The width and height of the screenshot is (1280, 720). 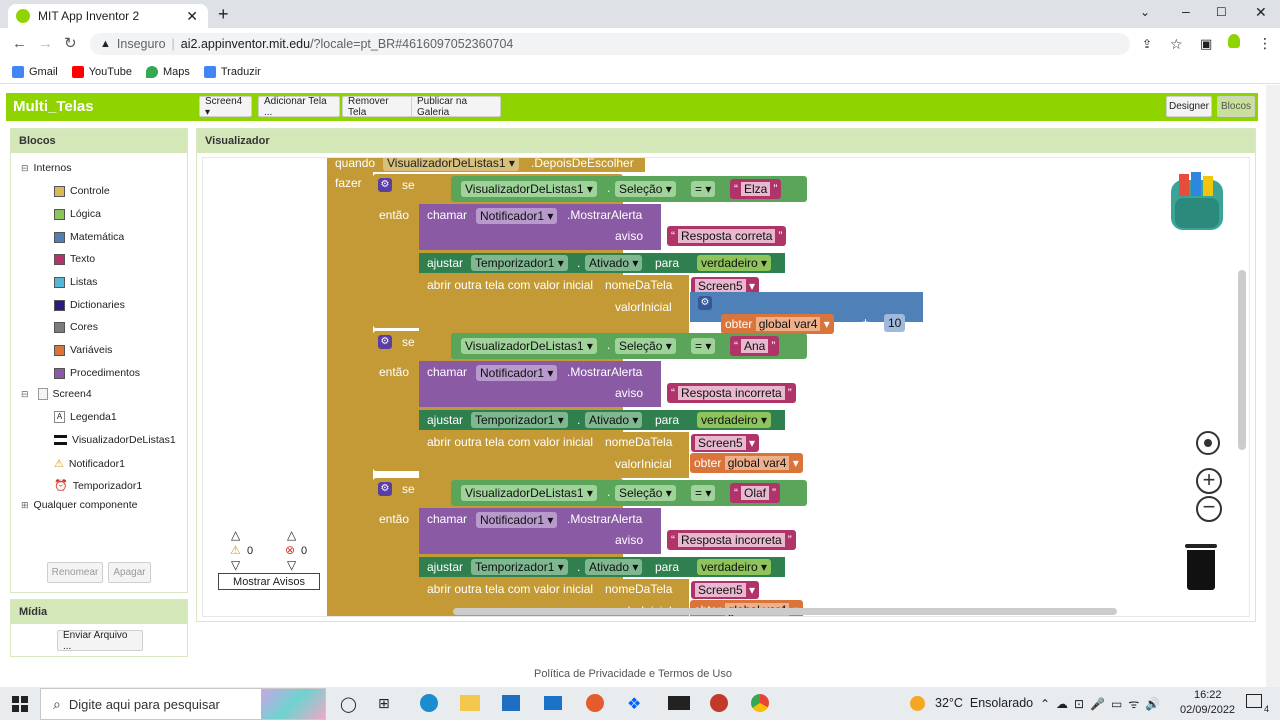 What do you see at coordinates (1242, 360) in the screenshot?
I see `workspace-vscroll` at bounding box center [1242, 360].